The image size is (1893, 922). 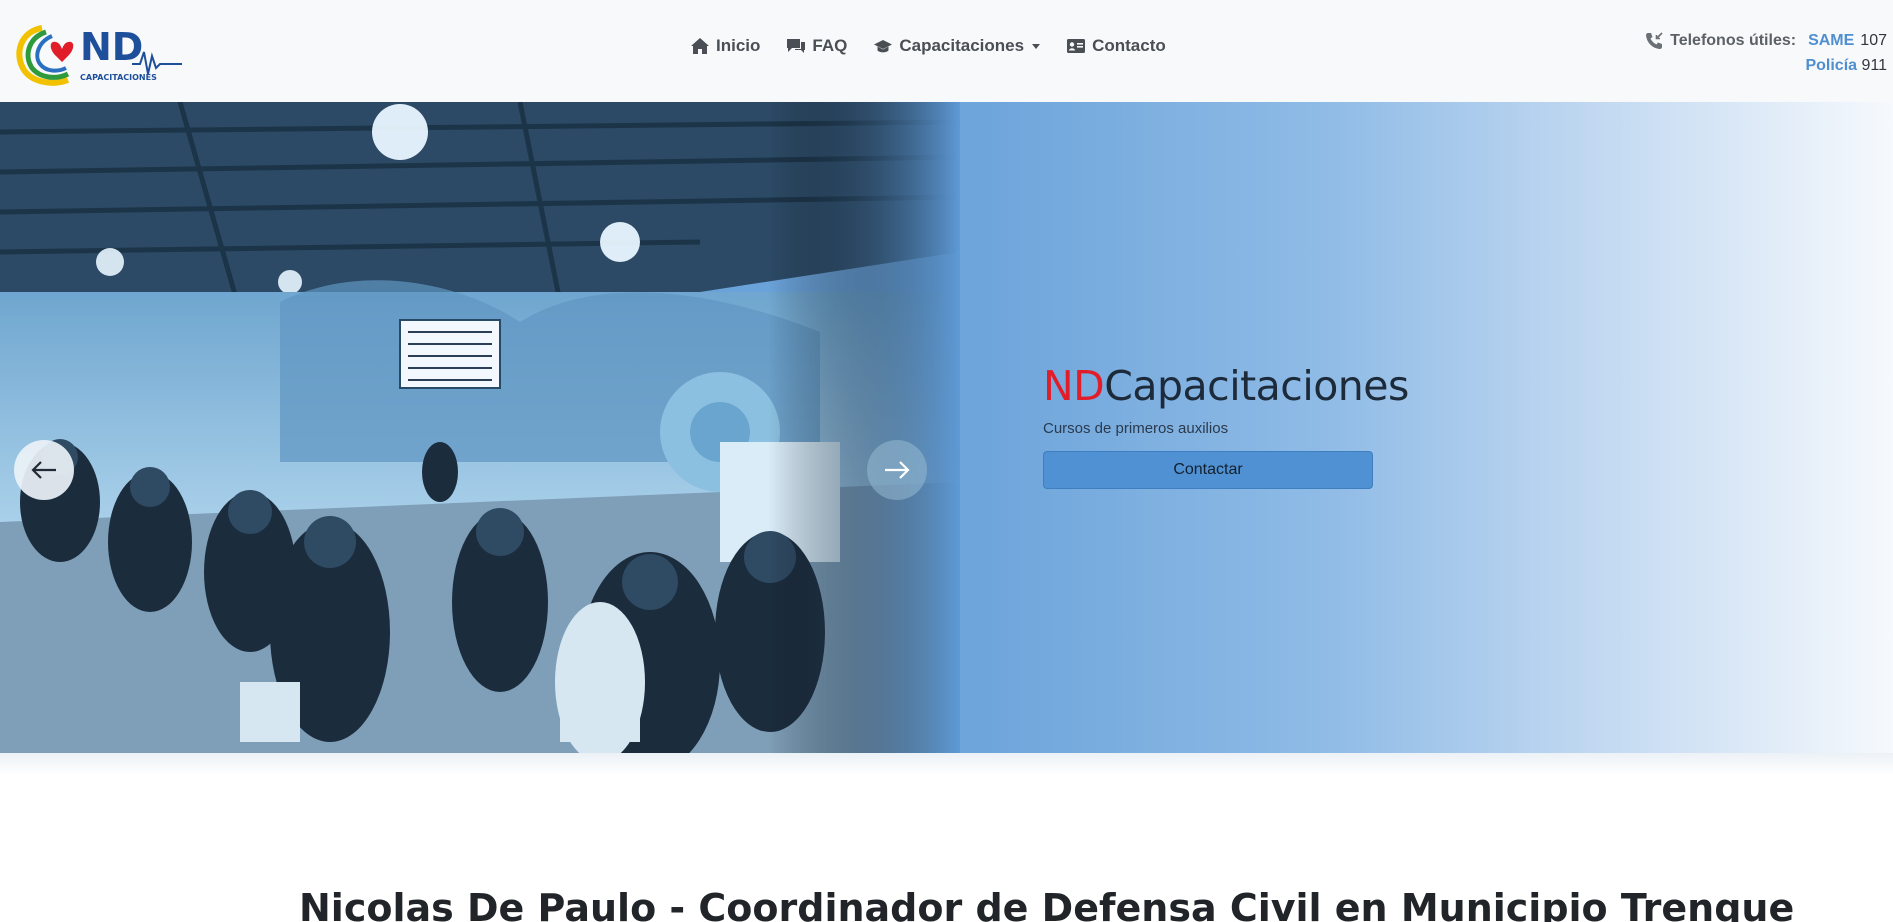 What do you see at coordinates (1874, 65) in the screenshot?
I see `policia-number: 911` at bounding box center [1874, 65].